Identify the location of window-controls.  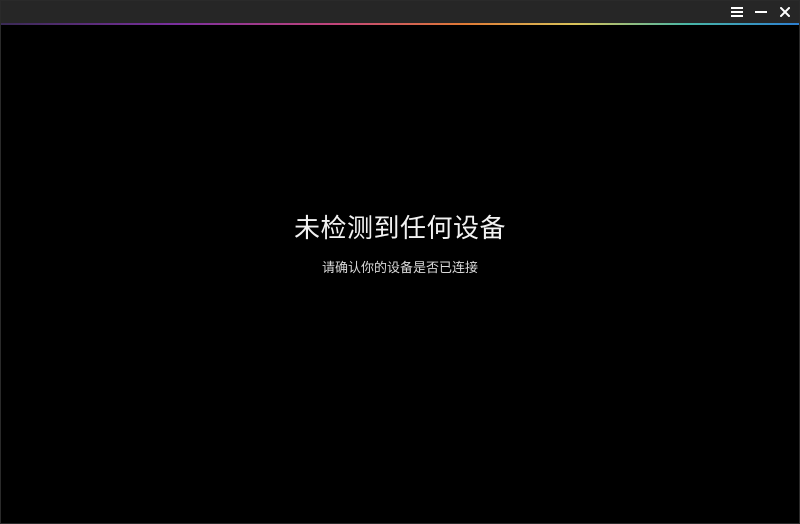
(761, 12).